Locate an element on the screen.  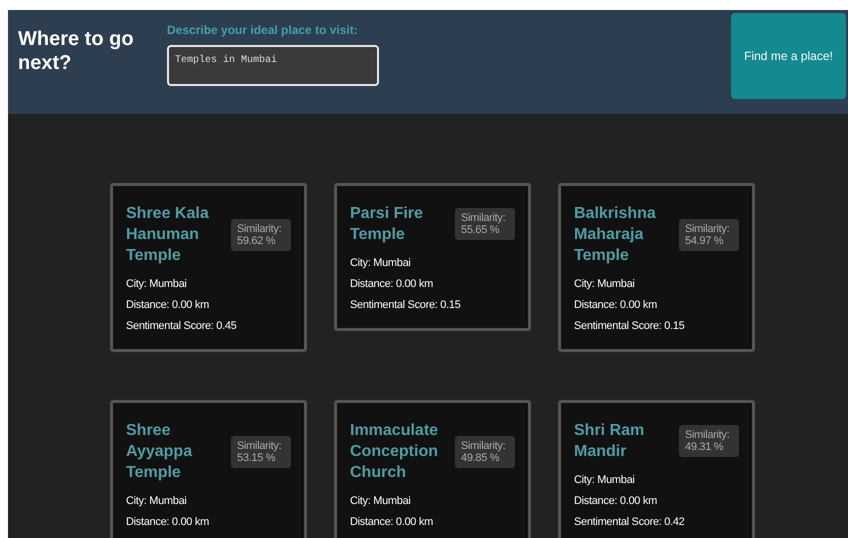
place-name: Shree Ayyappa Temple is located at coordinates (160, 452).